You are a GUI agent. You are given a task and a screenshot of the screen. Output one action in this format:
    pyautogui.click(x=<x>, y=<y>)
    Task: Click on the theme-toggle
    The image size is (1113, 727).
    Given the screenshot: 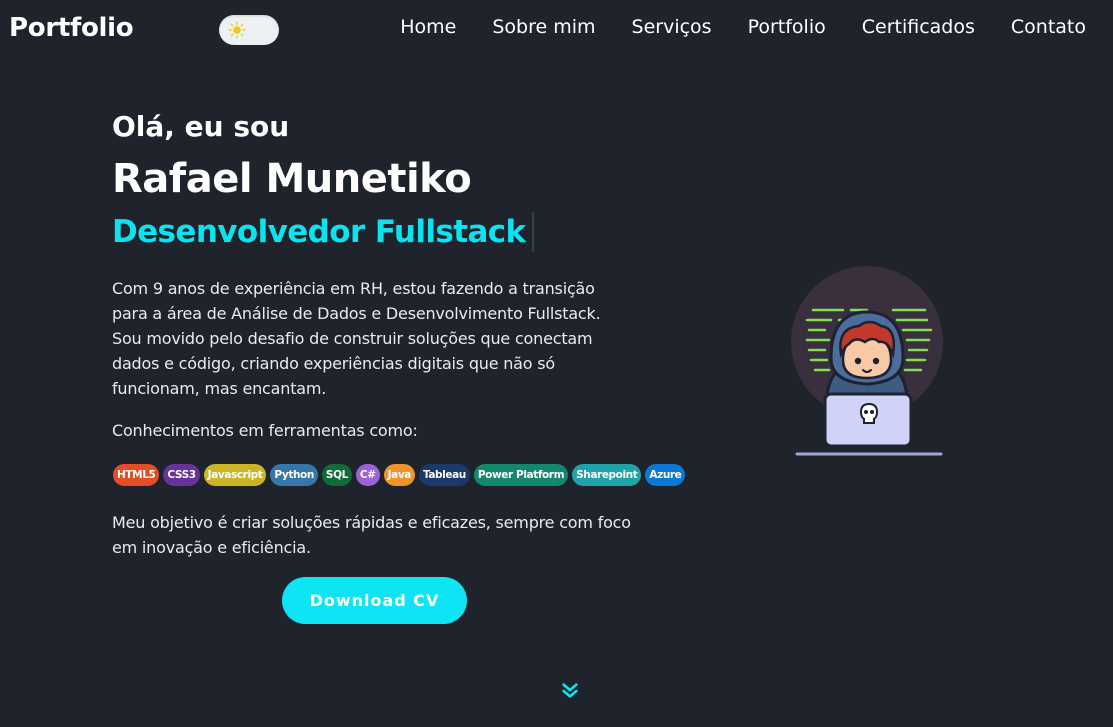 What is the action you would take?
    pyautogui.click(x=249, y=30)
    